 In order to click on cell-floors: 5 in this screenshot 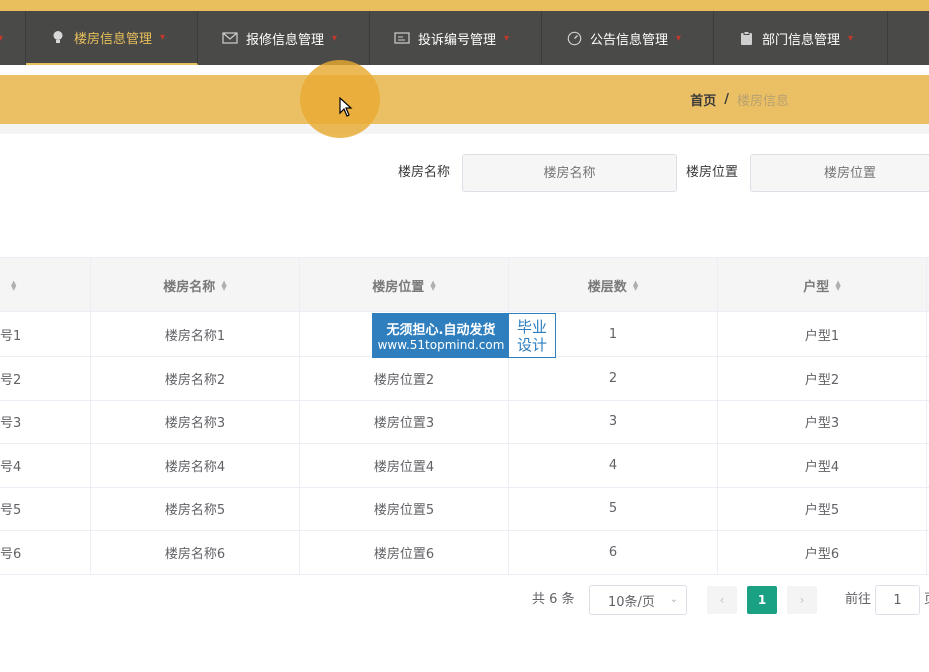, I will do `click(613, 508)`.